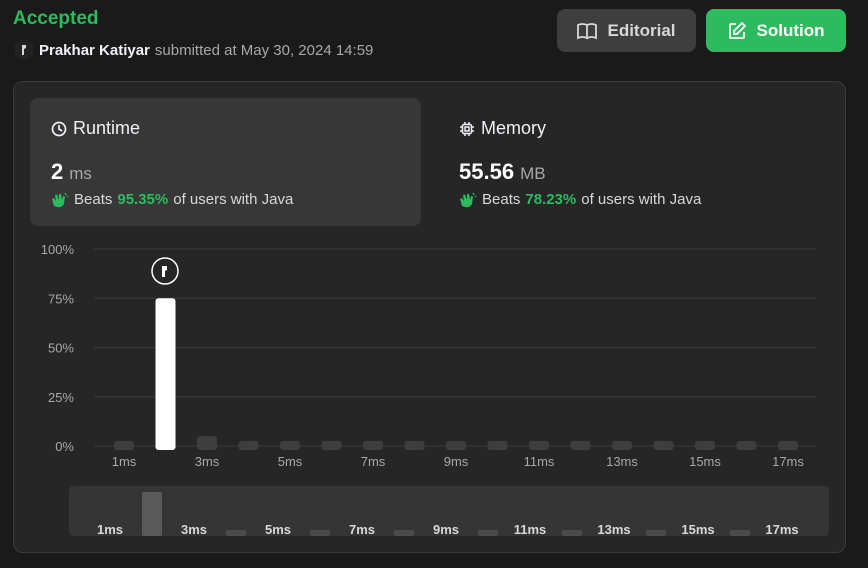 This screenshot has height=568, width=868. What do you see at coordinates (236, 533) in the screenshot?
I see `slider-bar-4ms` at bounding box center [236, 533].